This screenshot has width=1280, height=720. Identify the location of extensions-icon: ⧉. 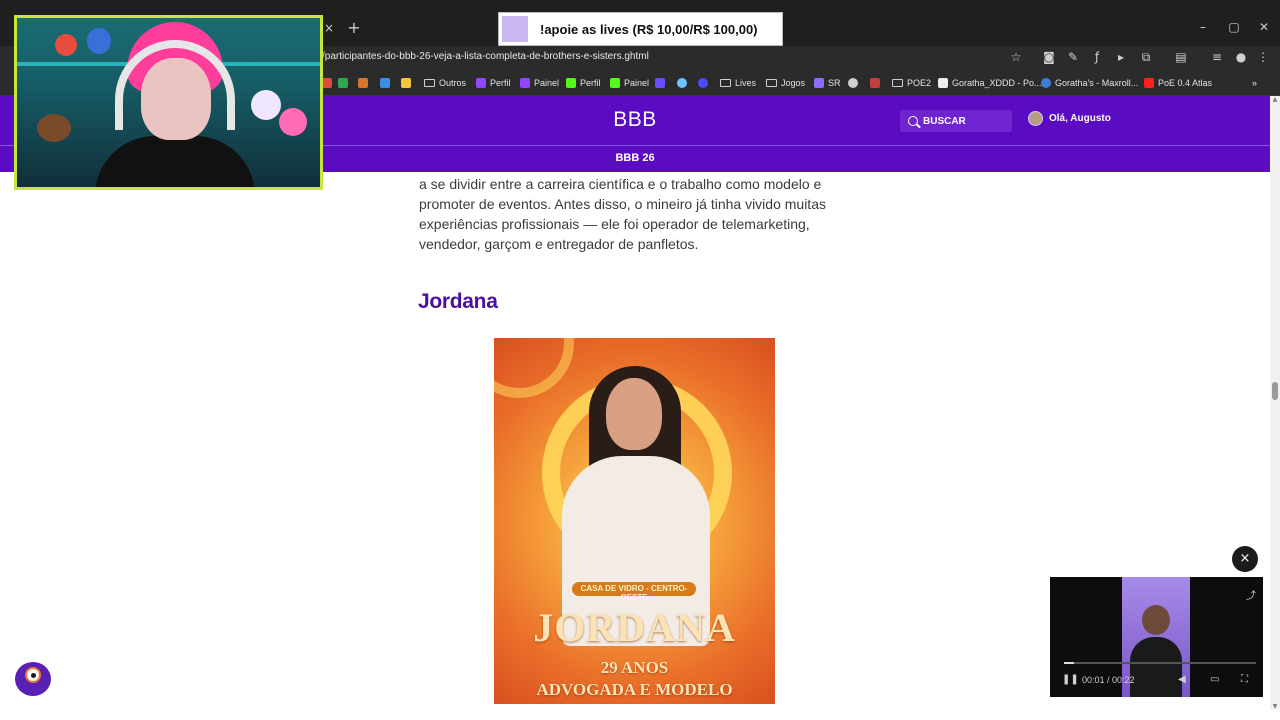
(1146, 57).